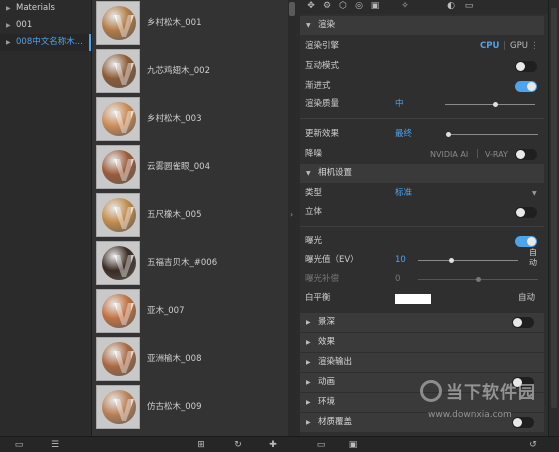 The height and width of the screenshot is (452, 559). I want to click on update-effect-slider, so click(493, 134).